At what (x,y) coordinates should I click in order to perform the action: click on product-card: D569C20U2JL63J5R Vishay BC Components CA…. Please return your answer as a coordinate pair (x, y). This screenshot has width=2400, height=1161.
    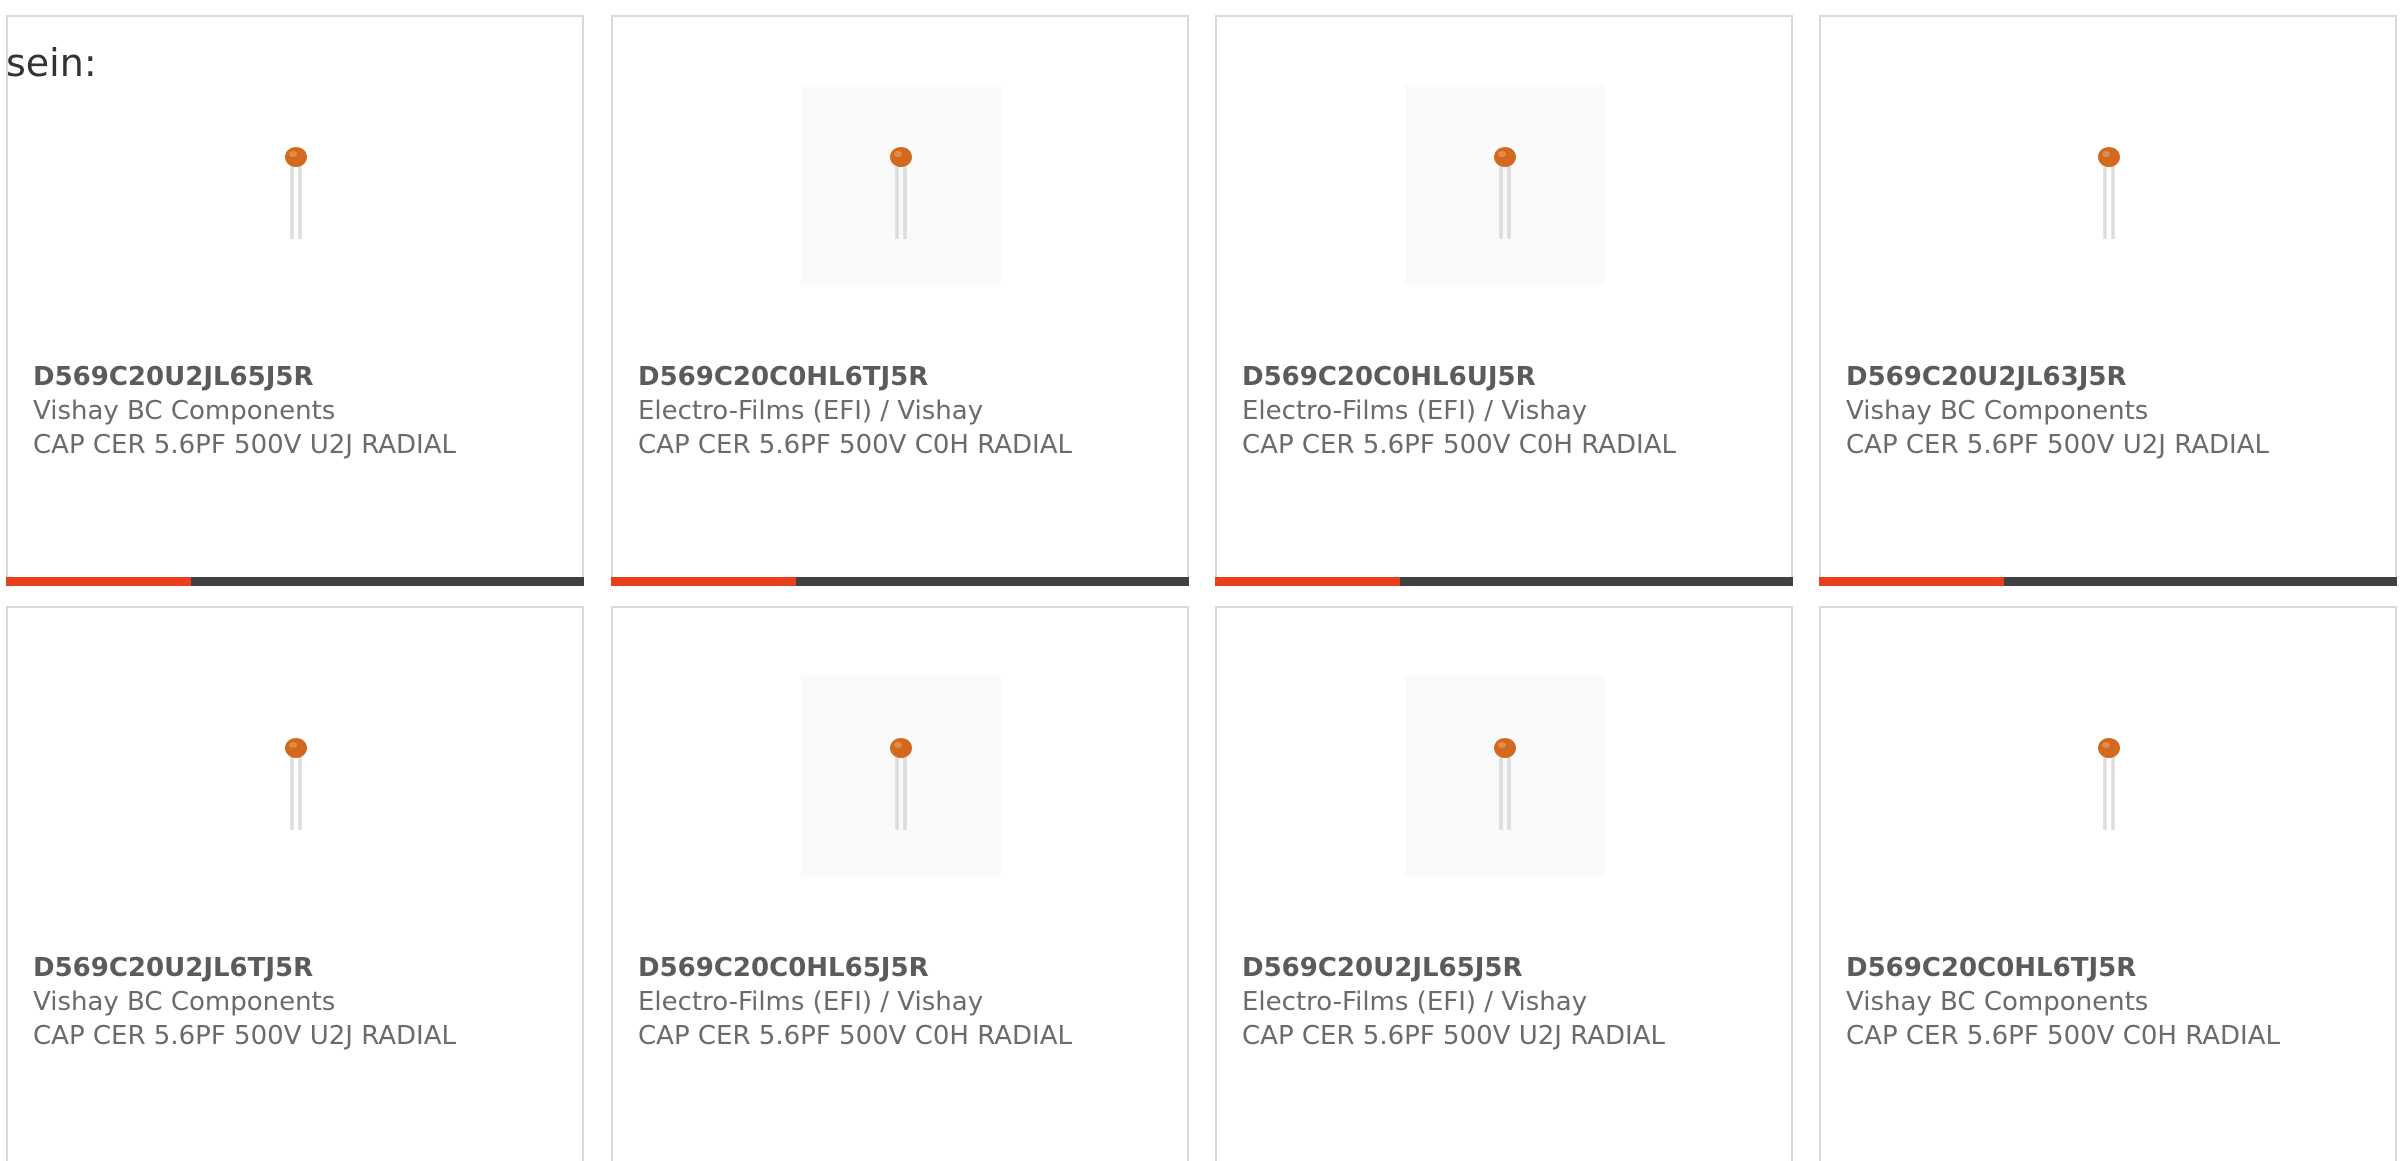
    Looking at the image, I should click on (2108, 300).